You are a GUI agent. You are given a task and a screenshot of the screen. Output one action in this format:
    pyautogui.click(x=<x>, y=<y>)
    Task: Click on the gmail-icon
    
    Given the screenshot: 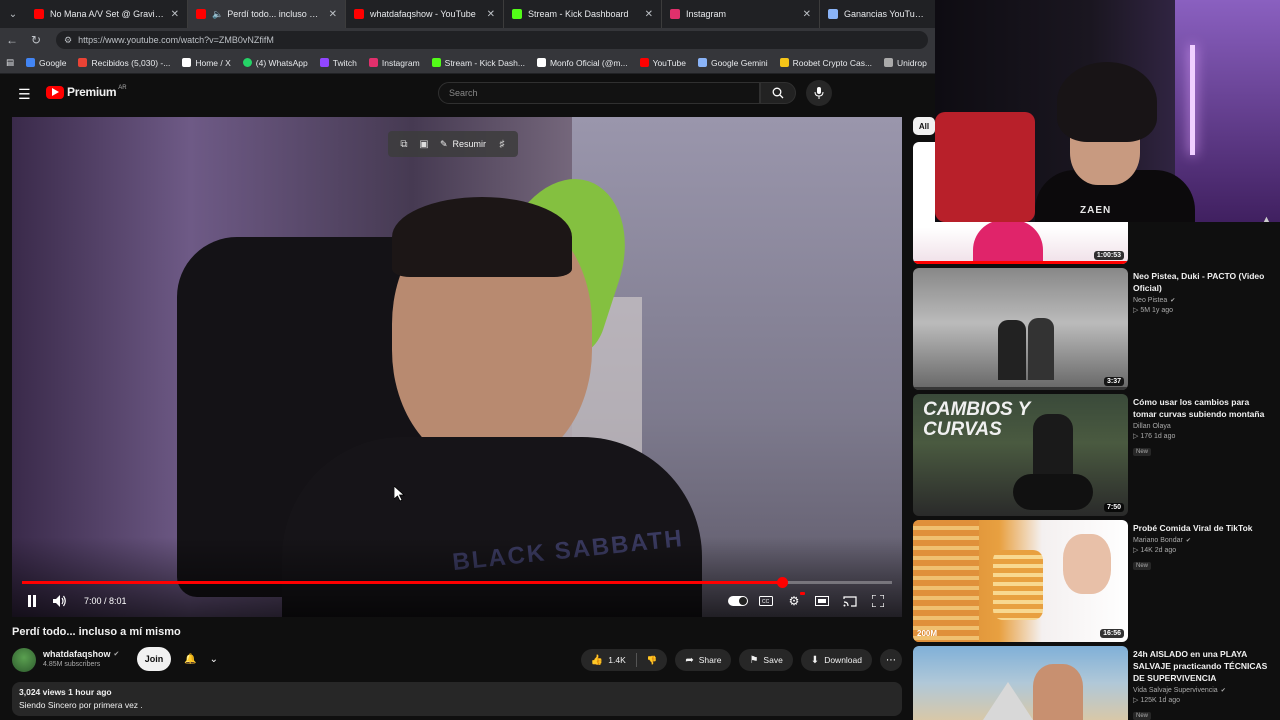 What is the action you would take?
    pyautogui.click(x=83, y=62)
    